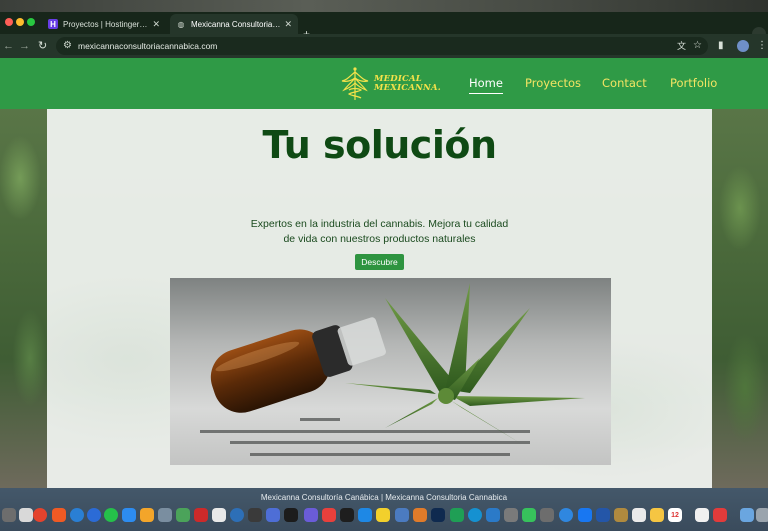  Describe the element at coordinates (24, 46) in the screenshot. I see `forward-arrow-icon: →` at that location.